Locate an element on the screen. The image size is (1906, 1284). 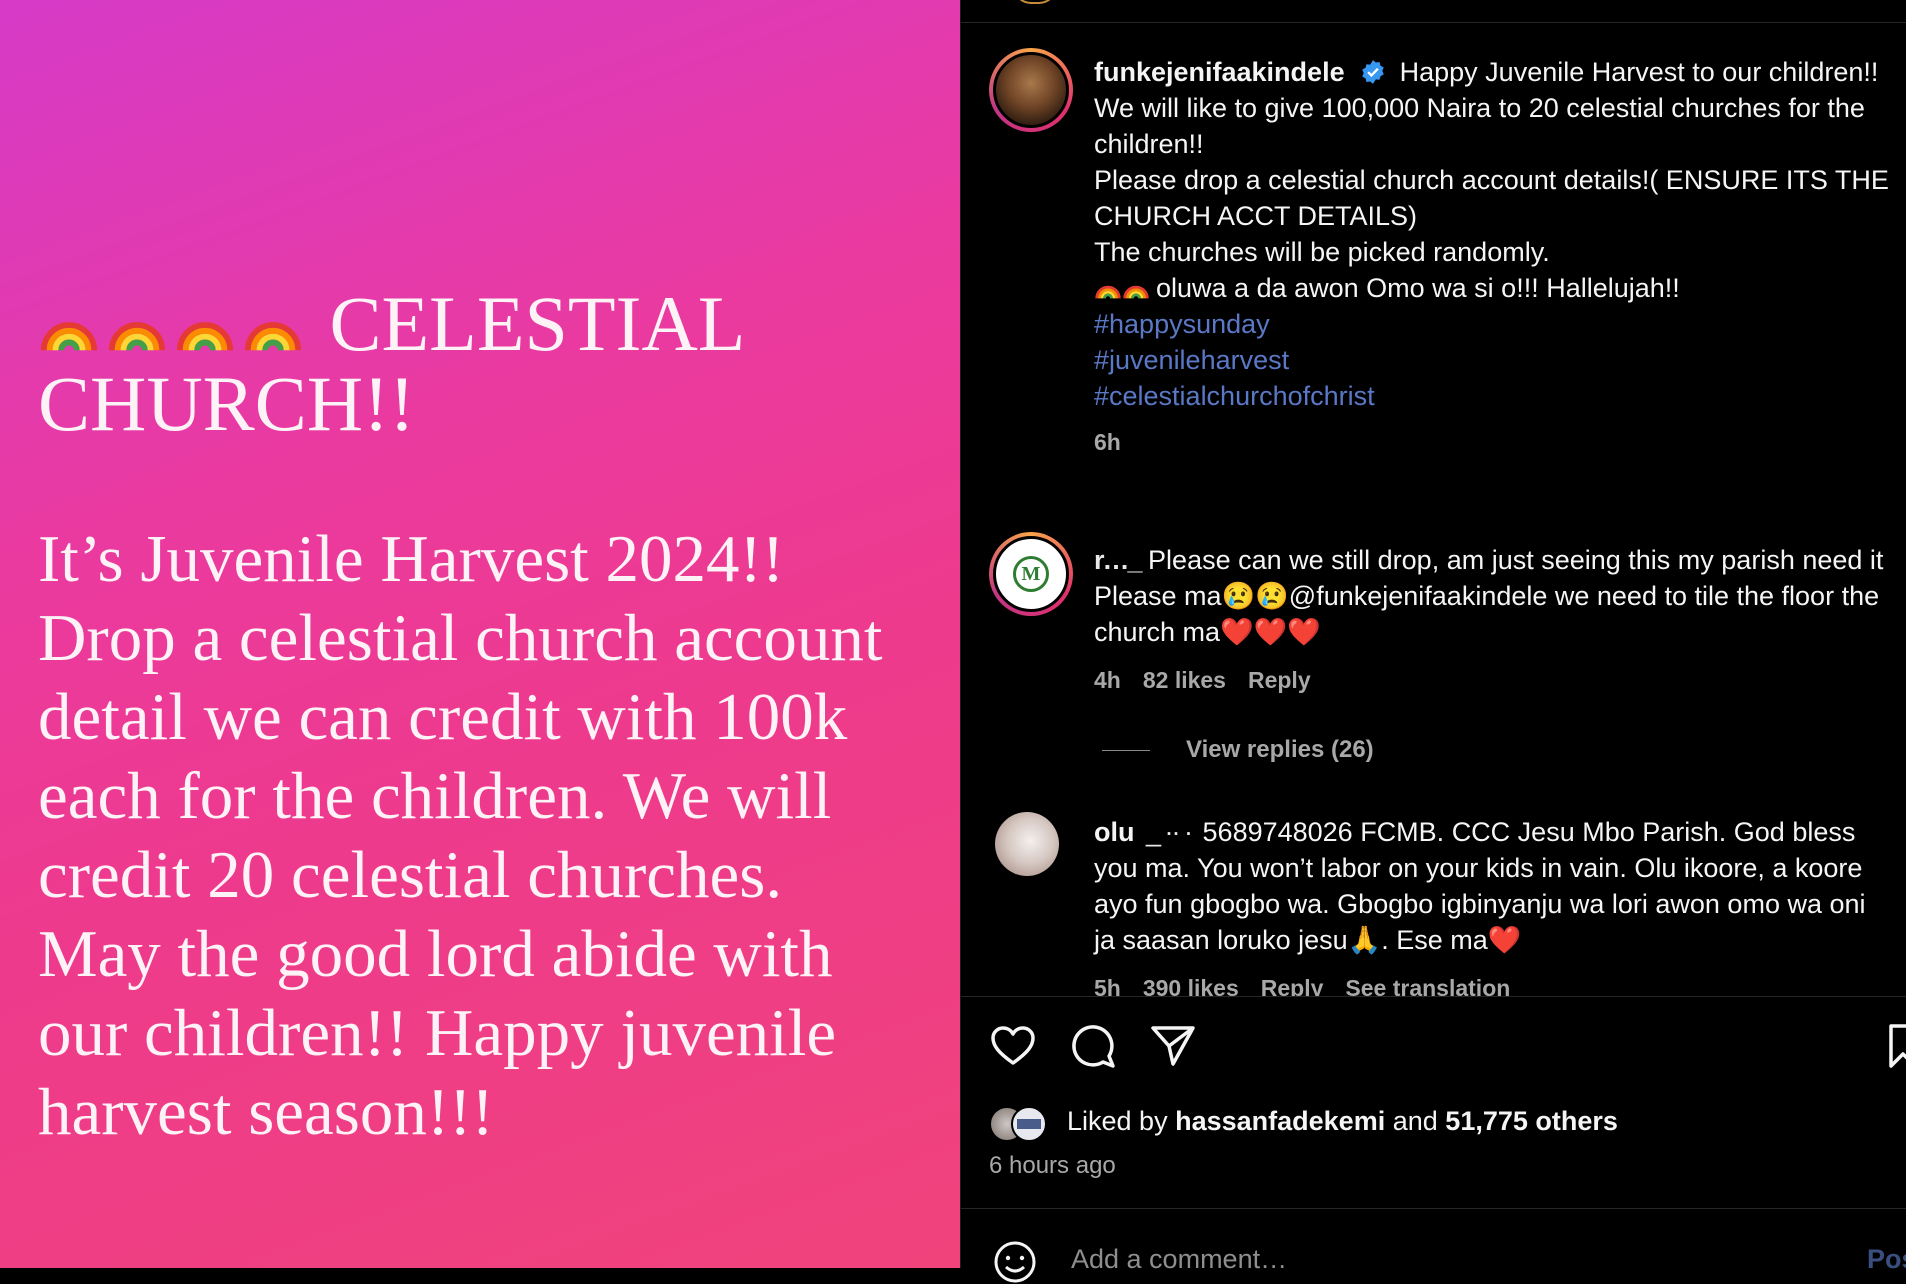
commenter-username: r…_ is located at coordinates (1118, 560).